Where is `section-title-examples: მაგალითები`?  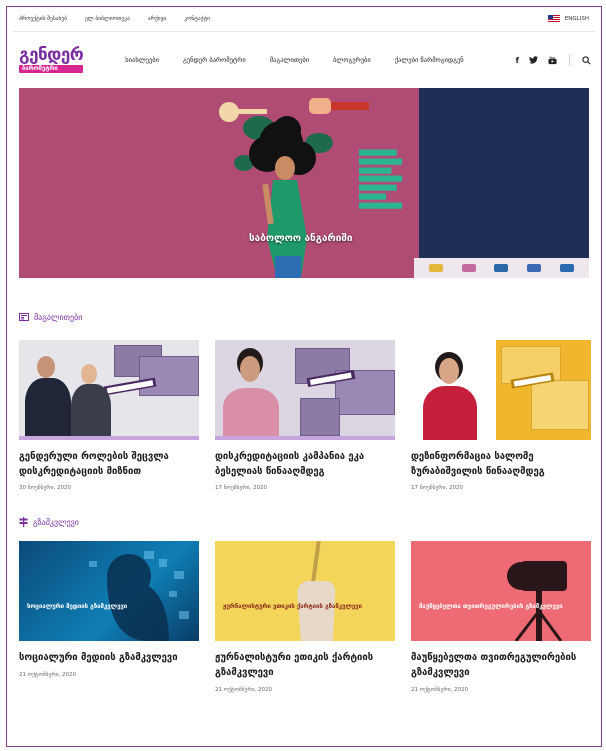
section-title-examples: მაგალითები is located at coordinates (304, 317).